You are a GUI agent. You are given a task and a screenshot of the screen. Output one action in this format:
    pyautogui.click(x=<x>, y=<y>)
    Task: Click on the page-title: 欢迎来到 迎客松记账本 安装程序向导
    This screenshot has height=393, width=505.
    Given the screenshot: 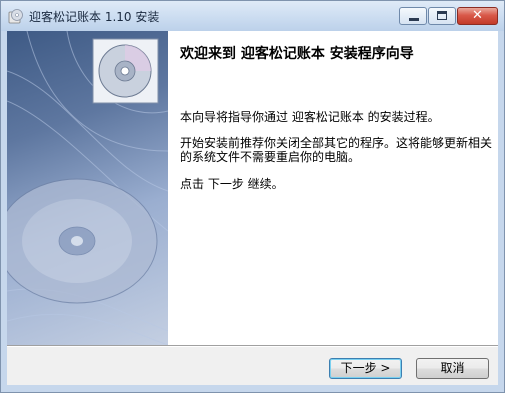 What is the action you would take?
    pyautogui.click(x=297, y=54)
    